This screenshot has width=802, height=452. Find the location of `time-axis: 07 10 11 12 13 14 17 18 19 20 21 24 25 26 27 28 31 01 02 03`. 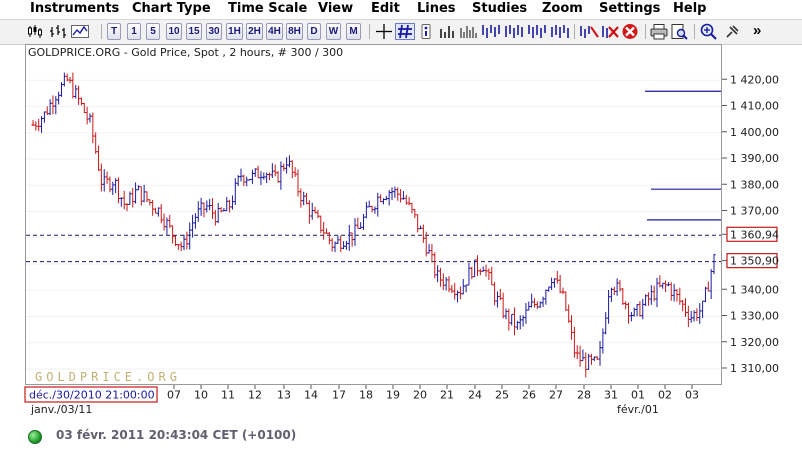

time-axis: 07 10 11 12 13 14 17 18 19 20 21 24 25 26 27 28 31 01 02 03 is located at coordinates (433, 393).